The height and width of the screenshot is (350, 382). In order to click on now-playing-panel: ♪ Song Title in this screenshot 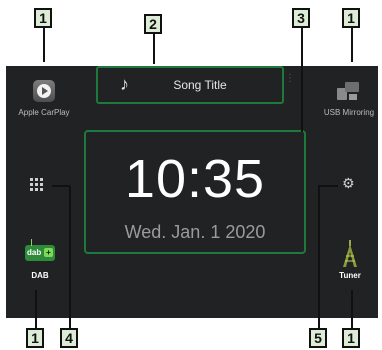, I will do `click(190, 85)`.